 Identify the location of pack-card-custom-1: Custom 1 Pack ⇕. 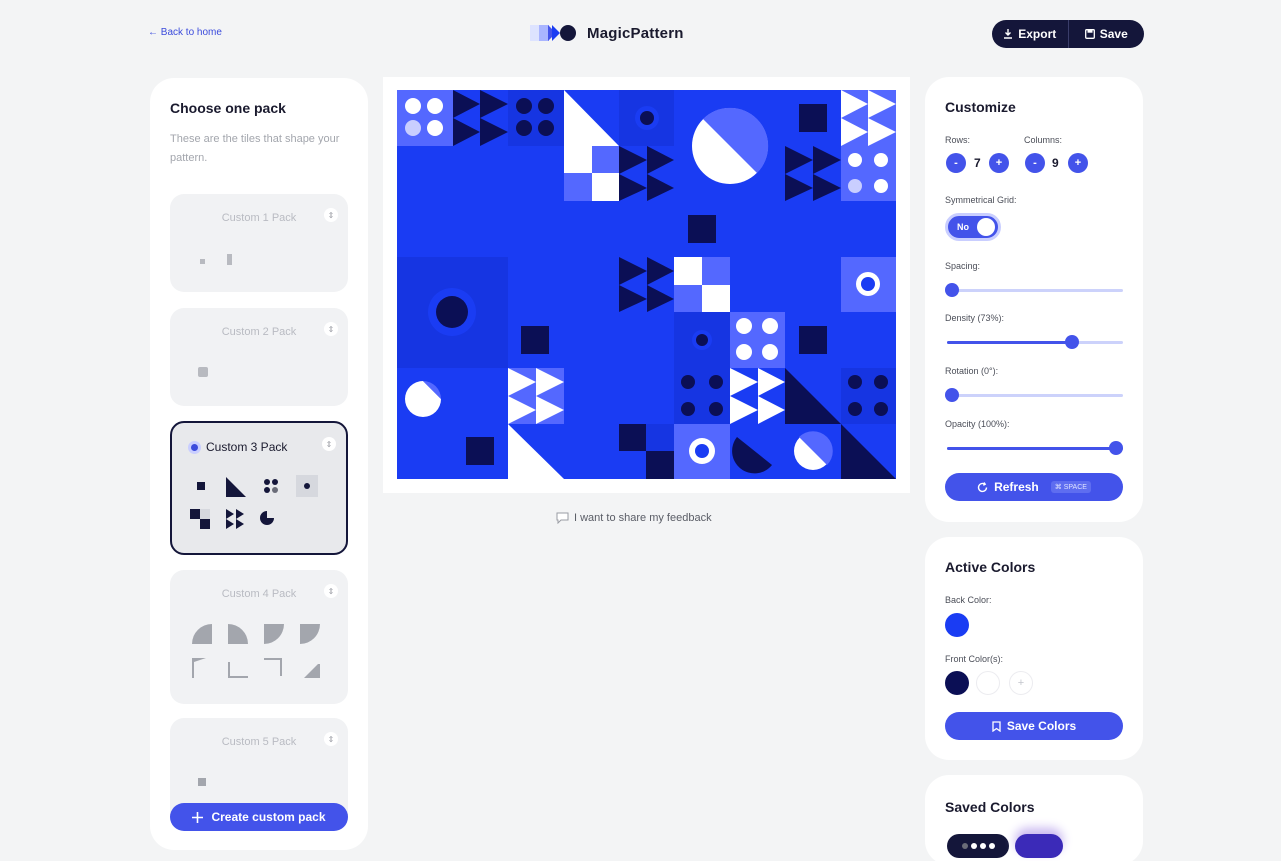
(259, 243).